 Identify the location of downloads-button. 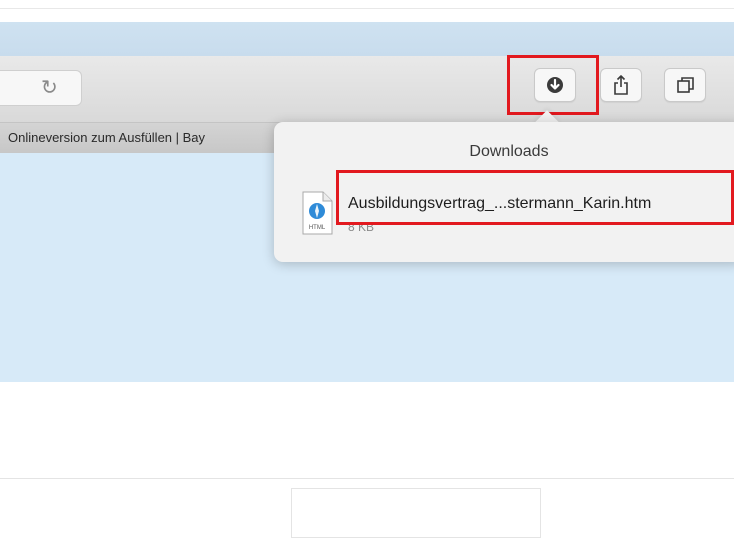
(555, 85).